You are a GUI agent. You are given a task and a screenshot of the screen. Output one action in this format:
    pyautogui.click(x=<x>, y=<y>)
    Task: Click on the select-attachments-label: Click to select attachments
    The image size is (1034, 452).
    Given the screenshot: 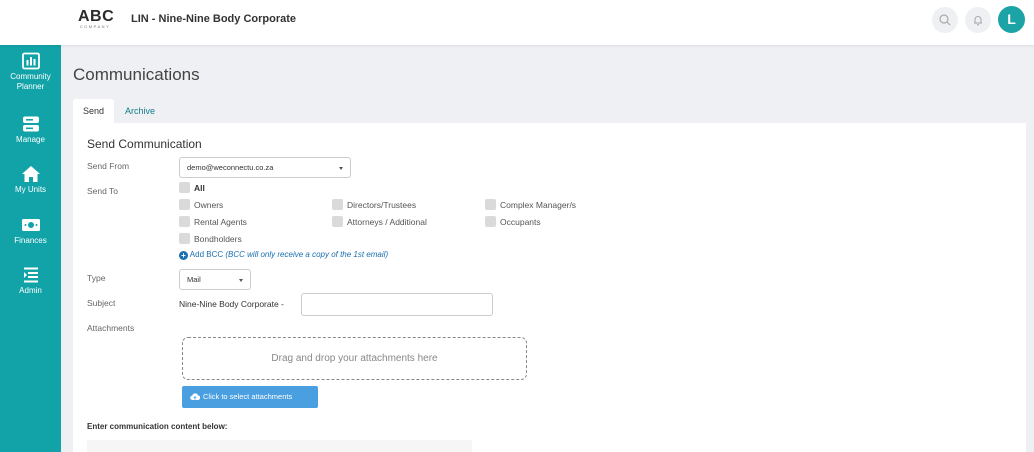 What is the action you would take?
    pyautogui.click(x=248, y=396)
    